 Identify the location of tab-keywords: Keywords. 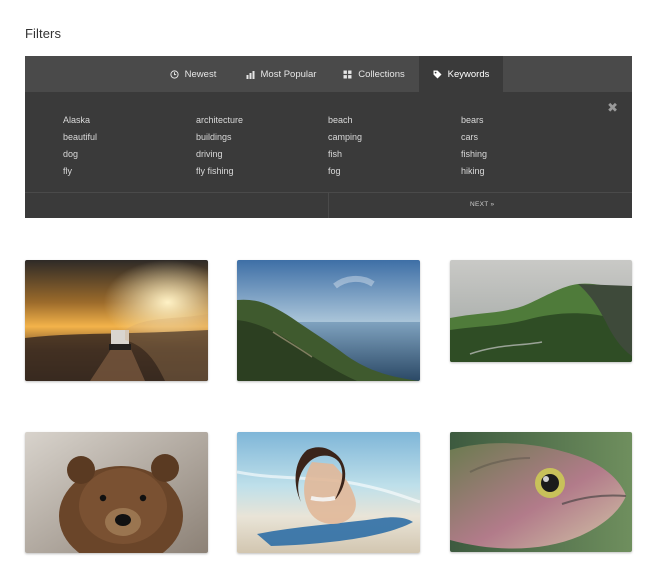
(461, 74).